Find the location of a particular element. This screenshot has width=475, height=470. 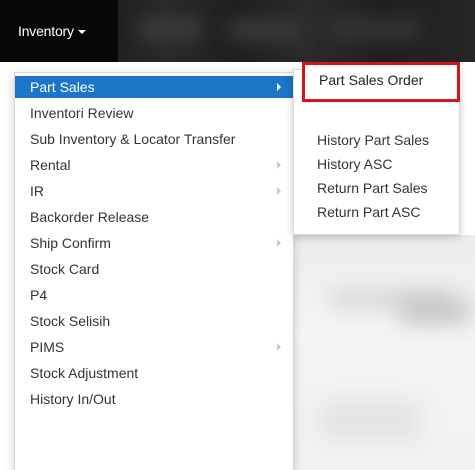

menu-item-label: Stock Adjustment is located at coordinates (84, 373).